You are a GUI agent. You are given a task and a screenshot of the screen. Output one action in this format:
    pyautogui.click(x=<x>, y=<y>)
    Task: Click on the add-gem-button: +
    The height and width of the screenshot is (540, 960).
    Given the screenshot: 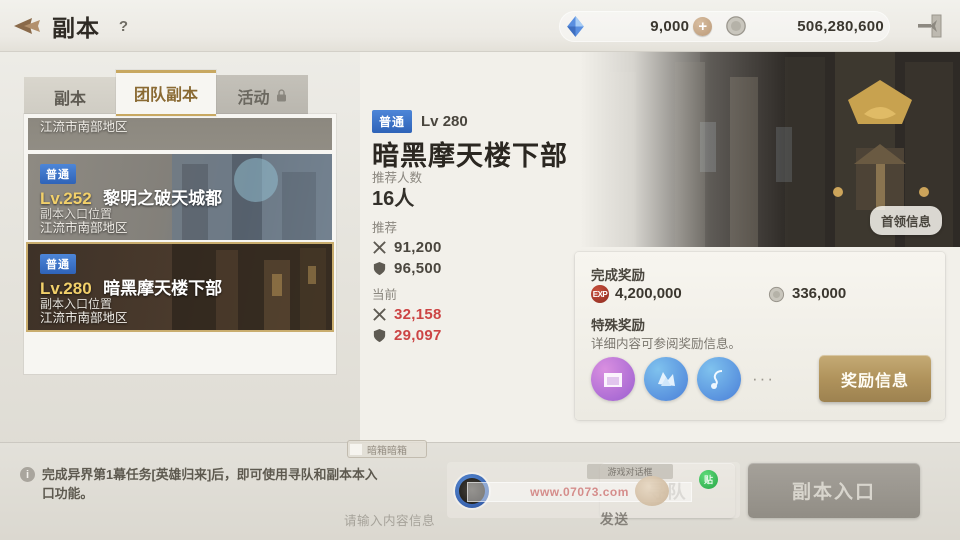 What is the action you would take?
    pyautogui.click(x=703, y=26)
    